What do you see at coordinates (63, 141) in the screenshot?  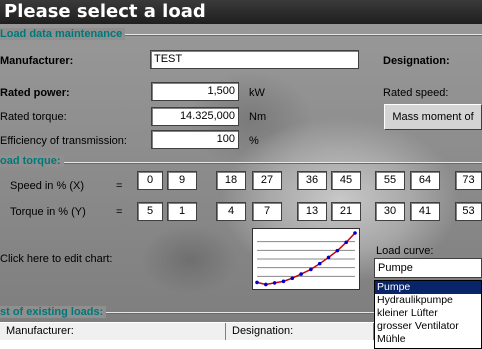 I see `efficiency-label: Efficiency of transmission:` at bounding box center [63, 141].